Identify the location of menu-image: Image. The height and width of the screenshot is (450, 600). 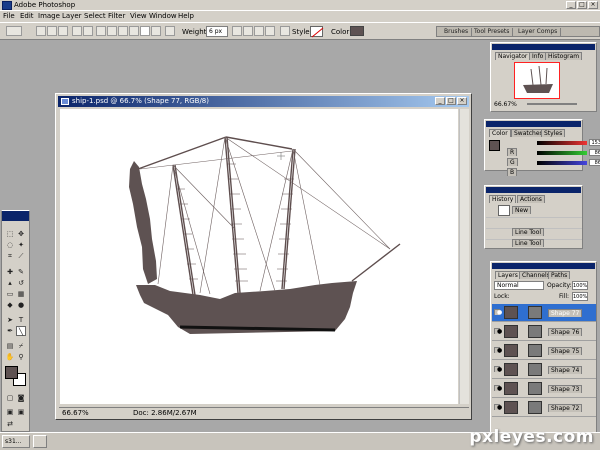
(49, 16).